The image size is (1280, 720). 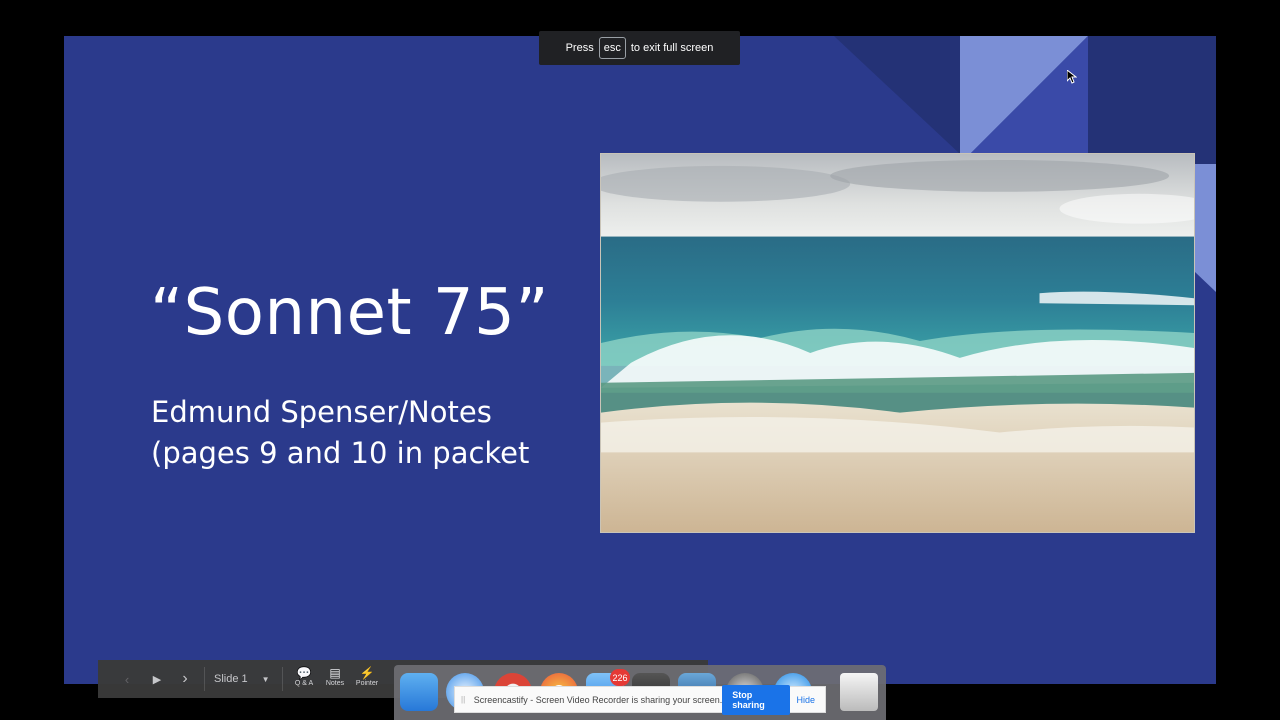 I want to click on stop-sharing-button: Stop sharing, so click(x=756, y=699).